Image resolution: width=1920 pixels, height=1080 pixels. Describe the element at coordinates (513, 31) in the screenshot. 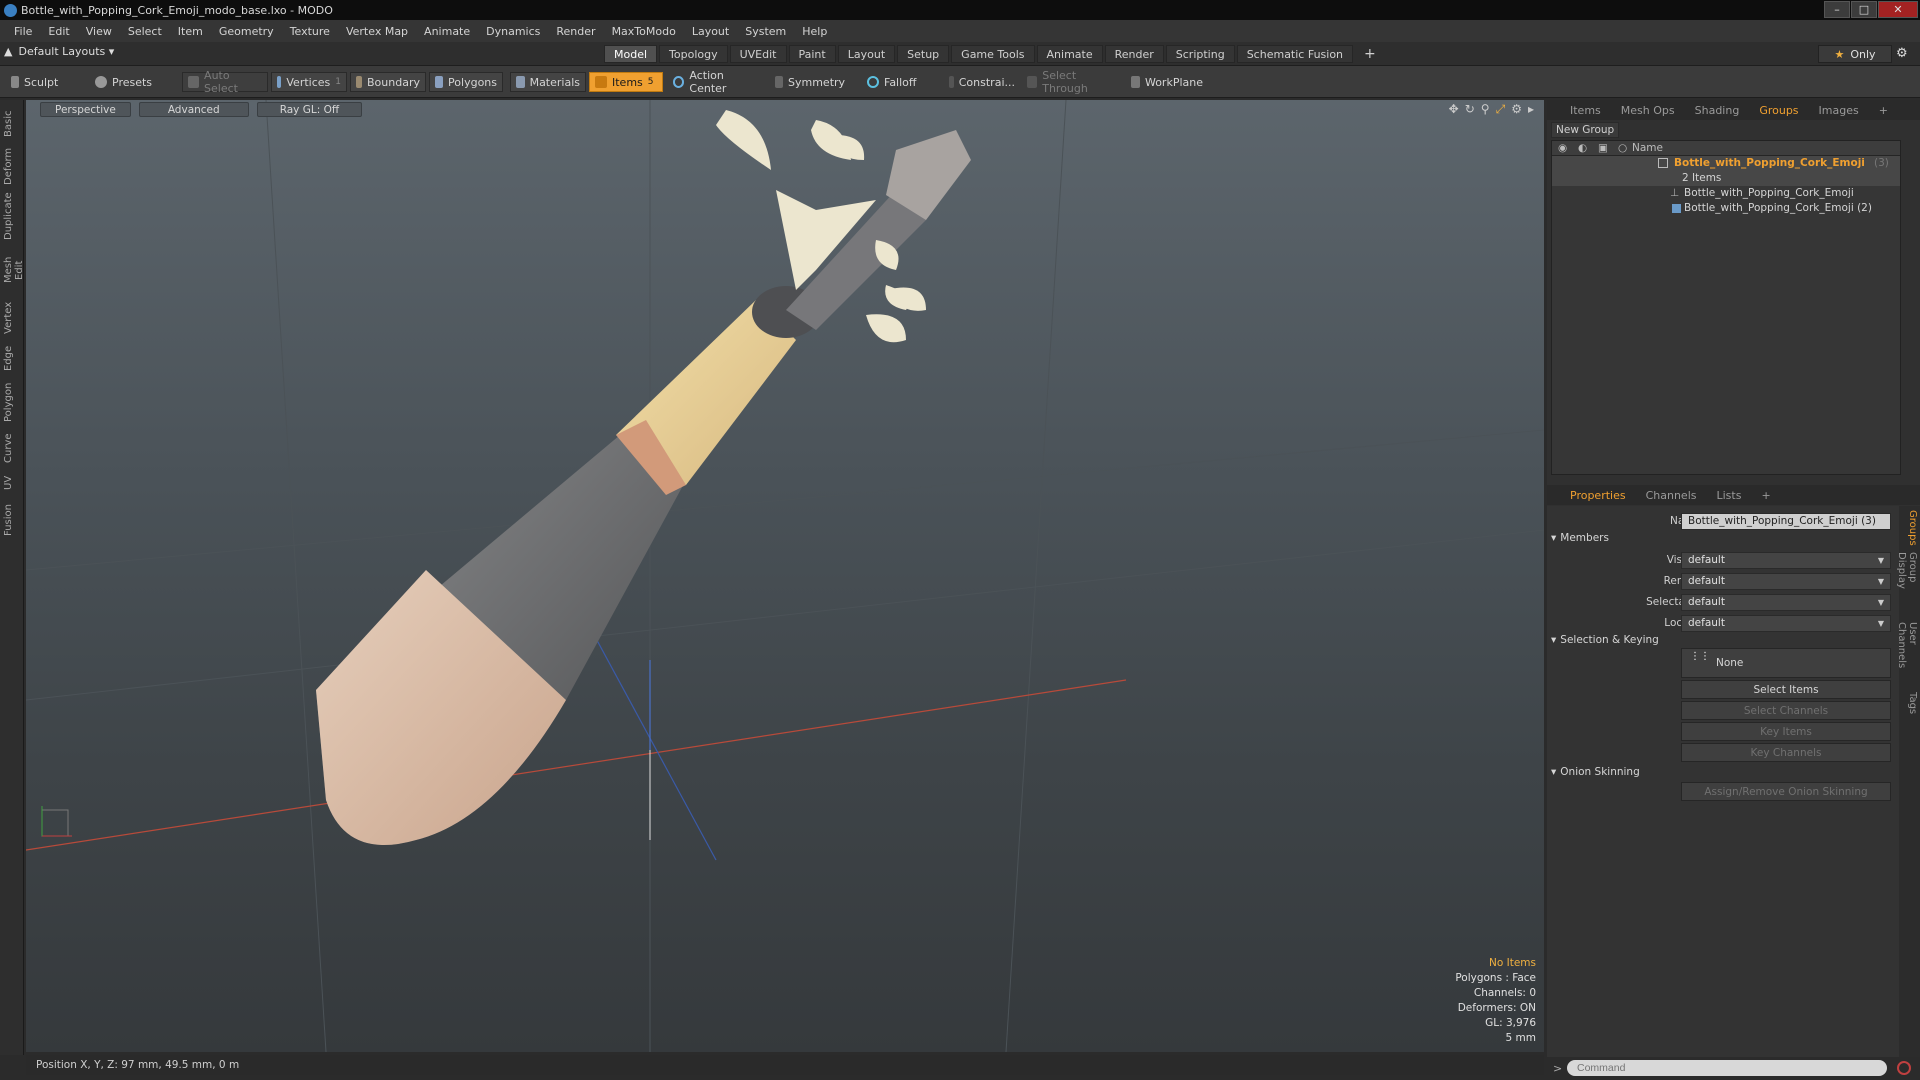

I see `menu-dynamics: Dynamics` at that location.